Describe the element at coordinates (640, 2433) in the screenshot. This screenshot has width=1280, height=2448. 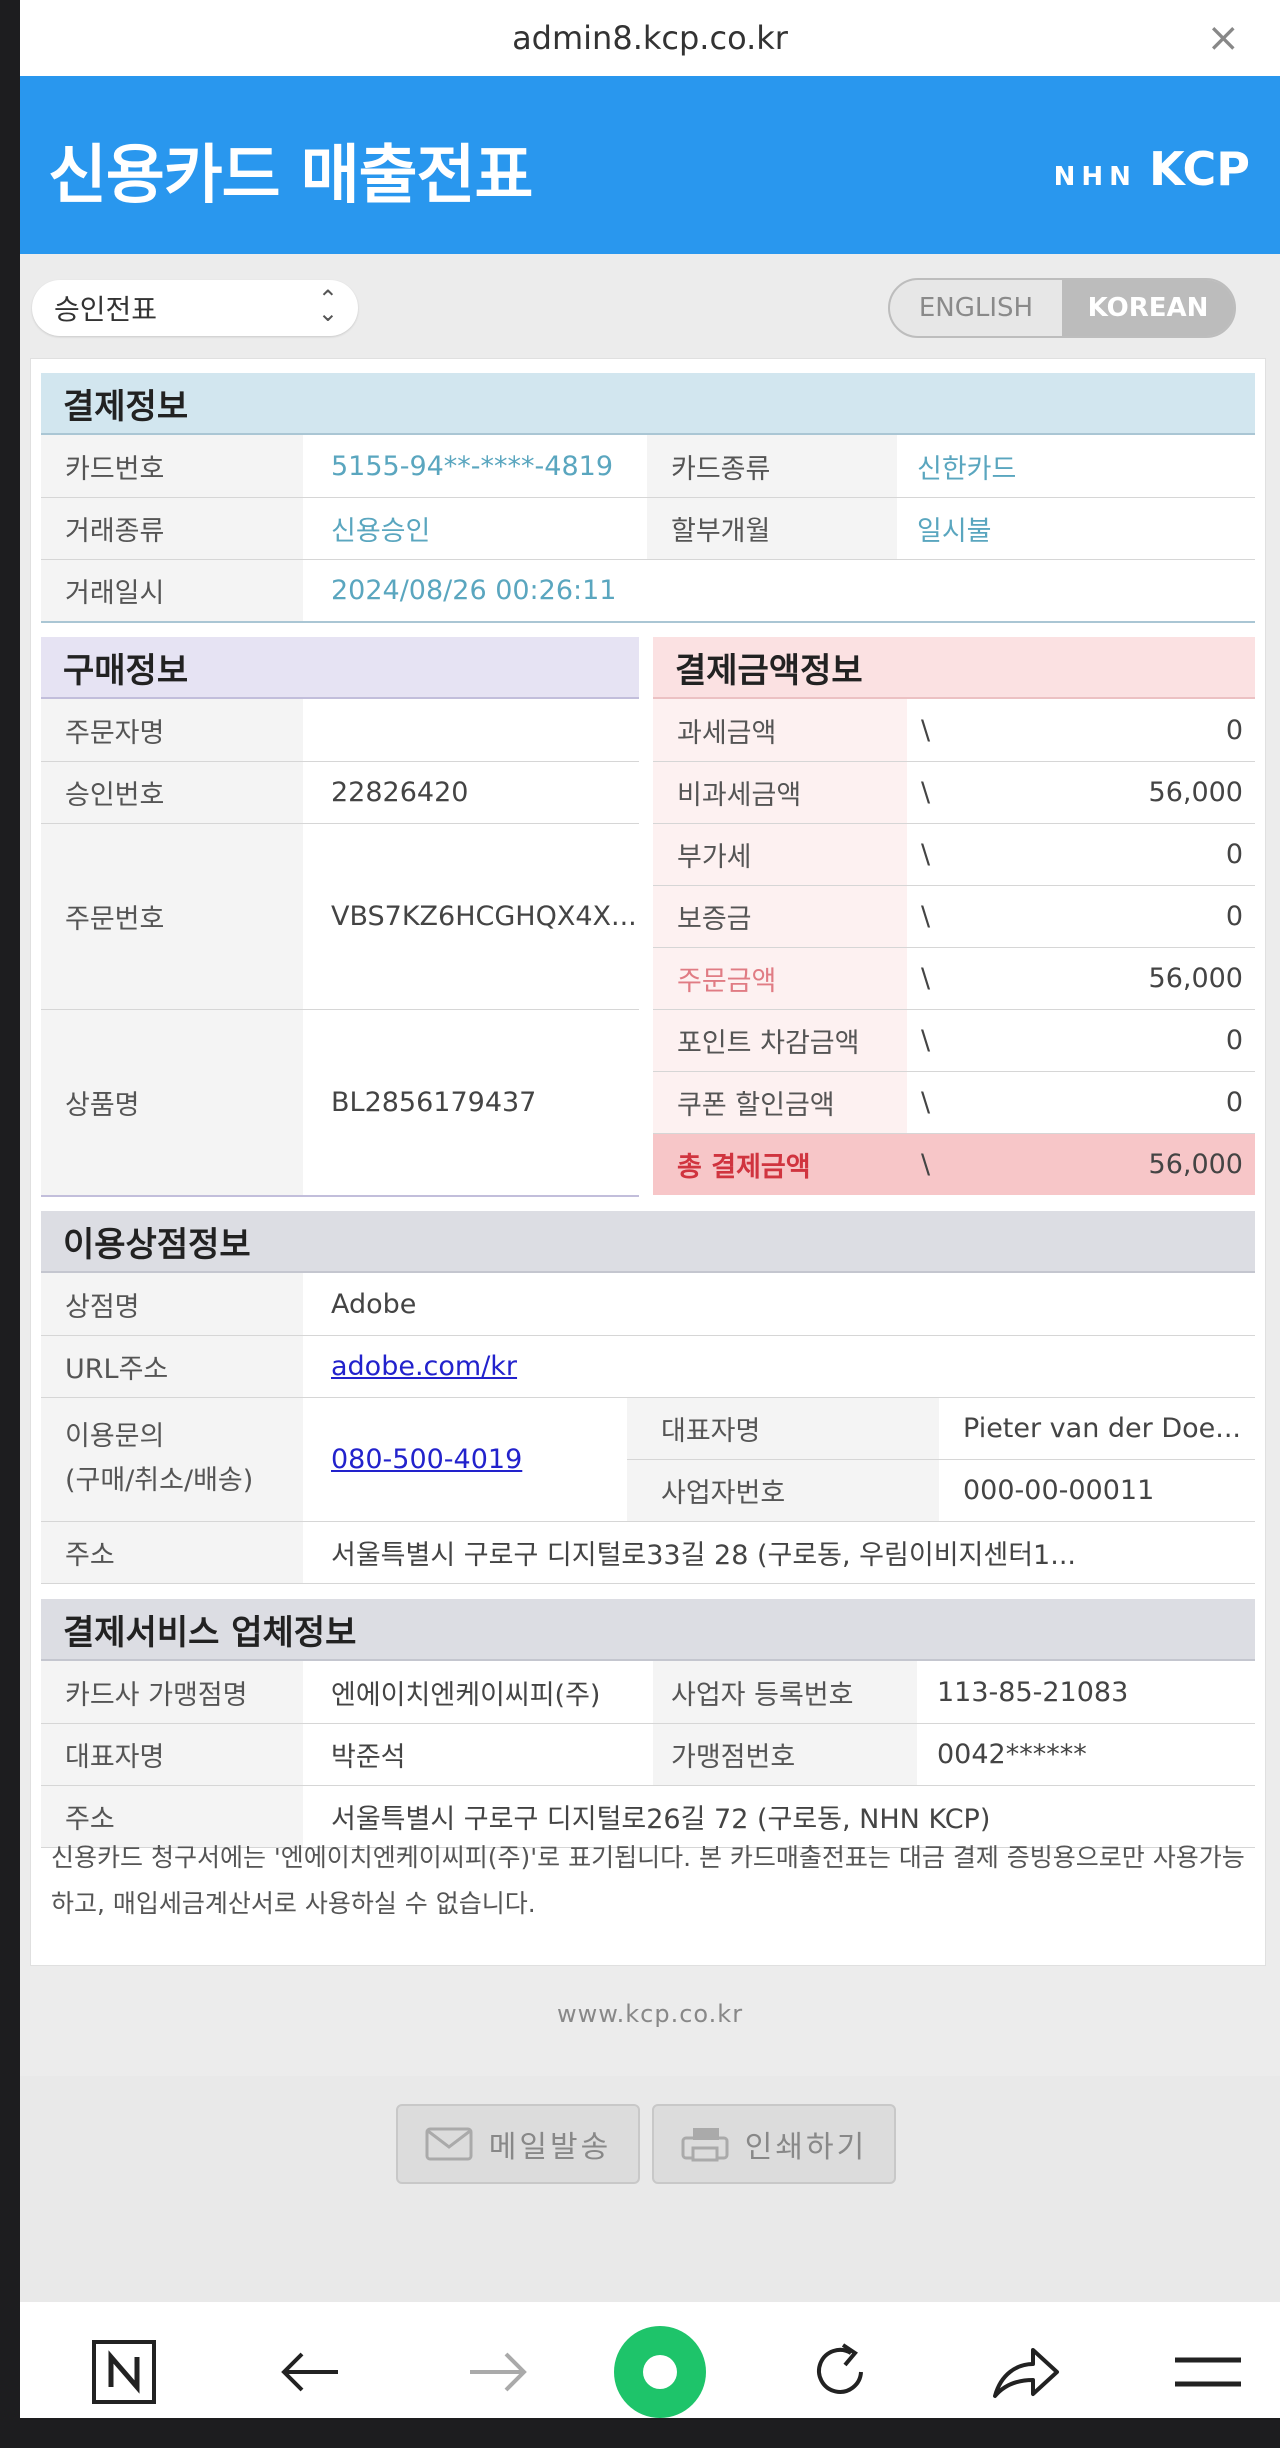
I see `bottom-edge` at that location.